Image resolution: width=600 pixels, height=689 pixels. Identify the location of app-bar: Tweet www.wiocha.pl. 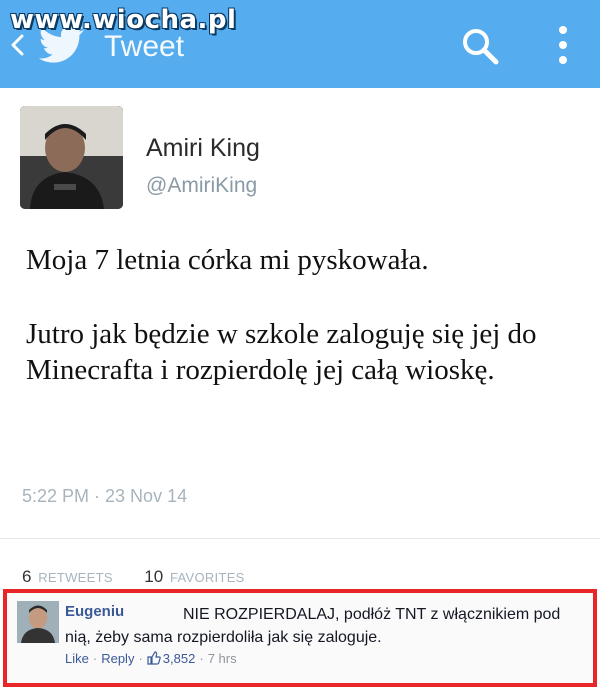
(300, 44).